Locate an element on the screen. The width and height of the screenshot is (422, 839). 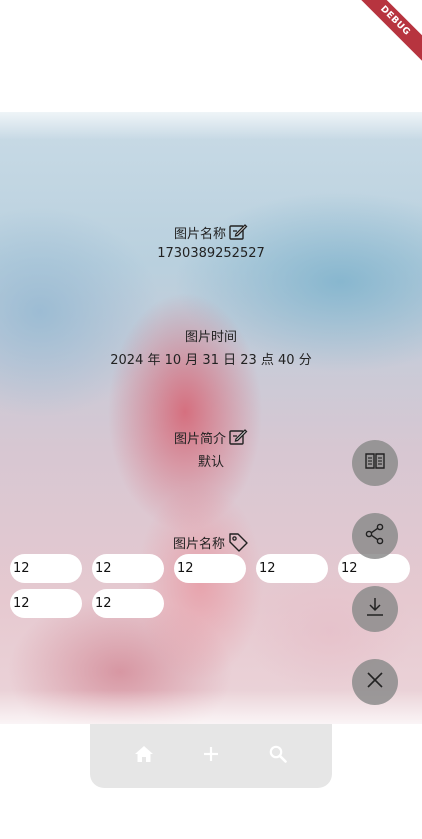
download-button is located at coordinates (375, 609).